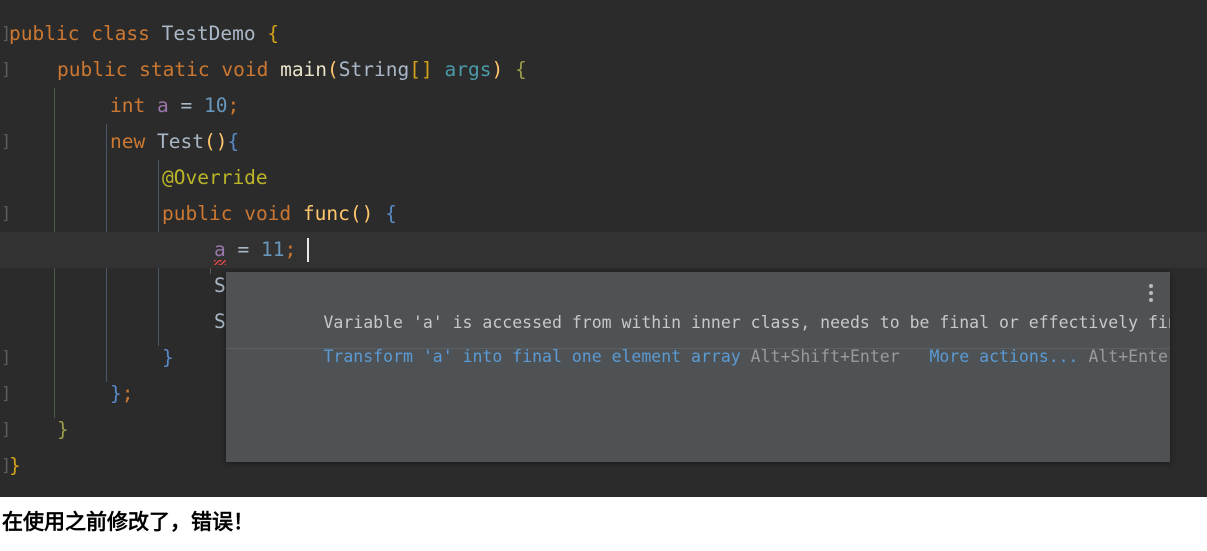  Describe the element at coordinates (421, 69) in the screenshot. I see `token-brackets: []` at that location.